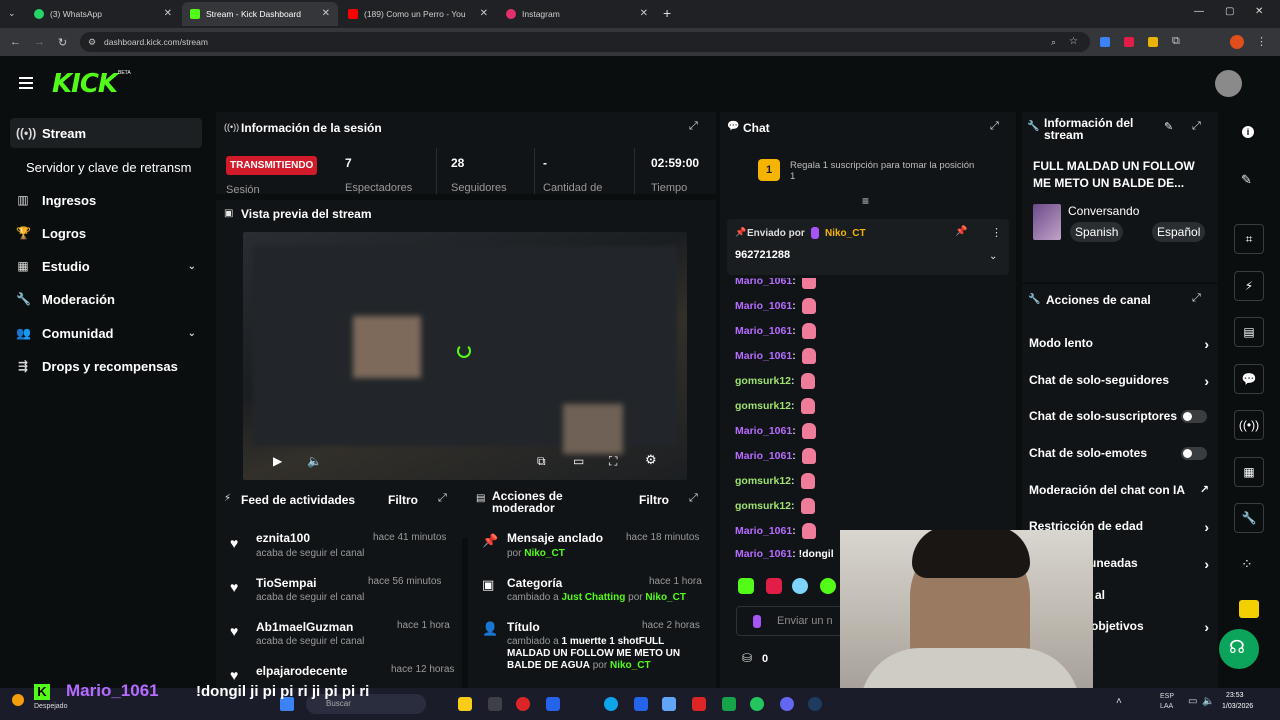 This screenshot has width=1280, height=720. Describe the element at coordinates (729, 704) in the screenshot. I see `excel-icon` at that location.